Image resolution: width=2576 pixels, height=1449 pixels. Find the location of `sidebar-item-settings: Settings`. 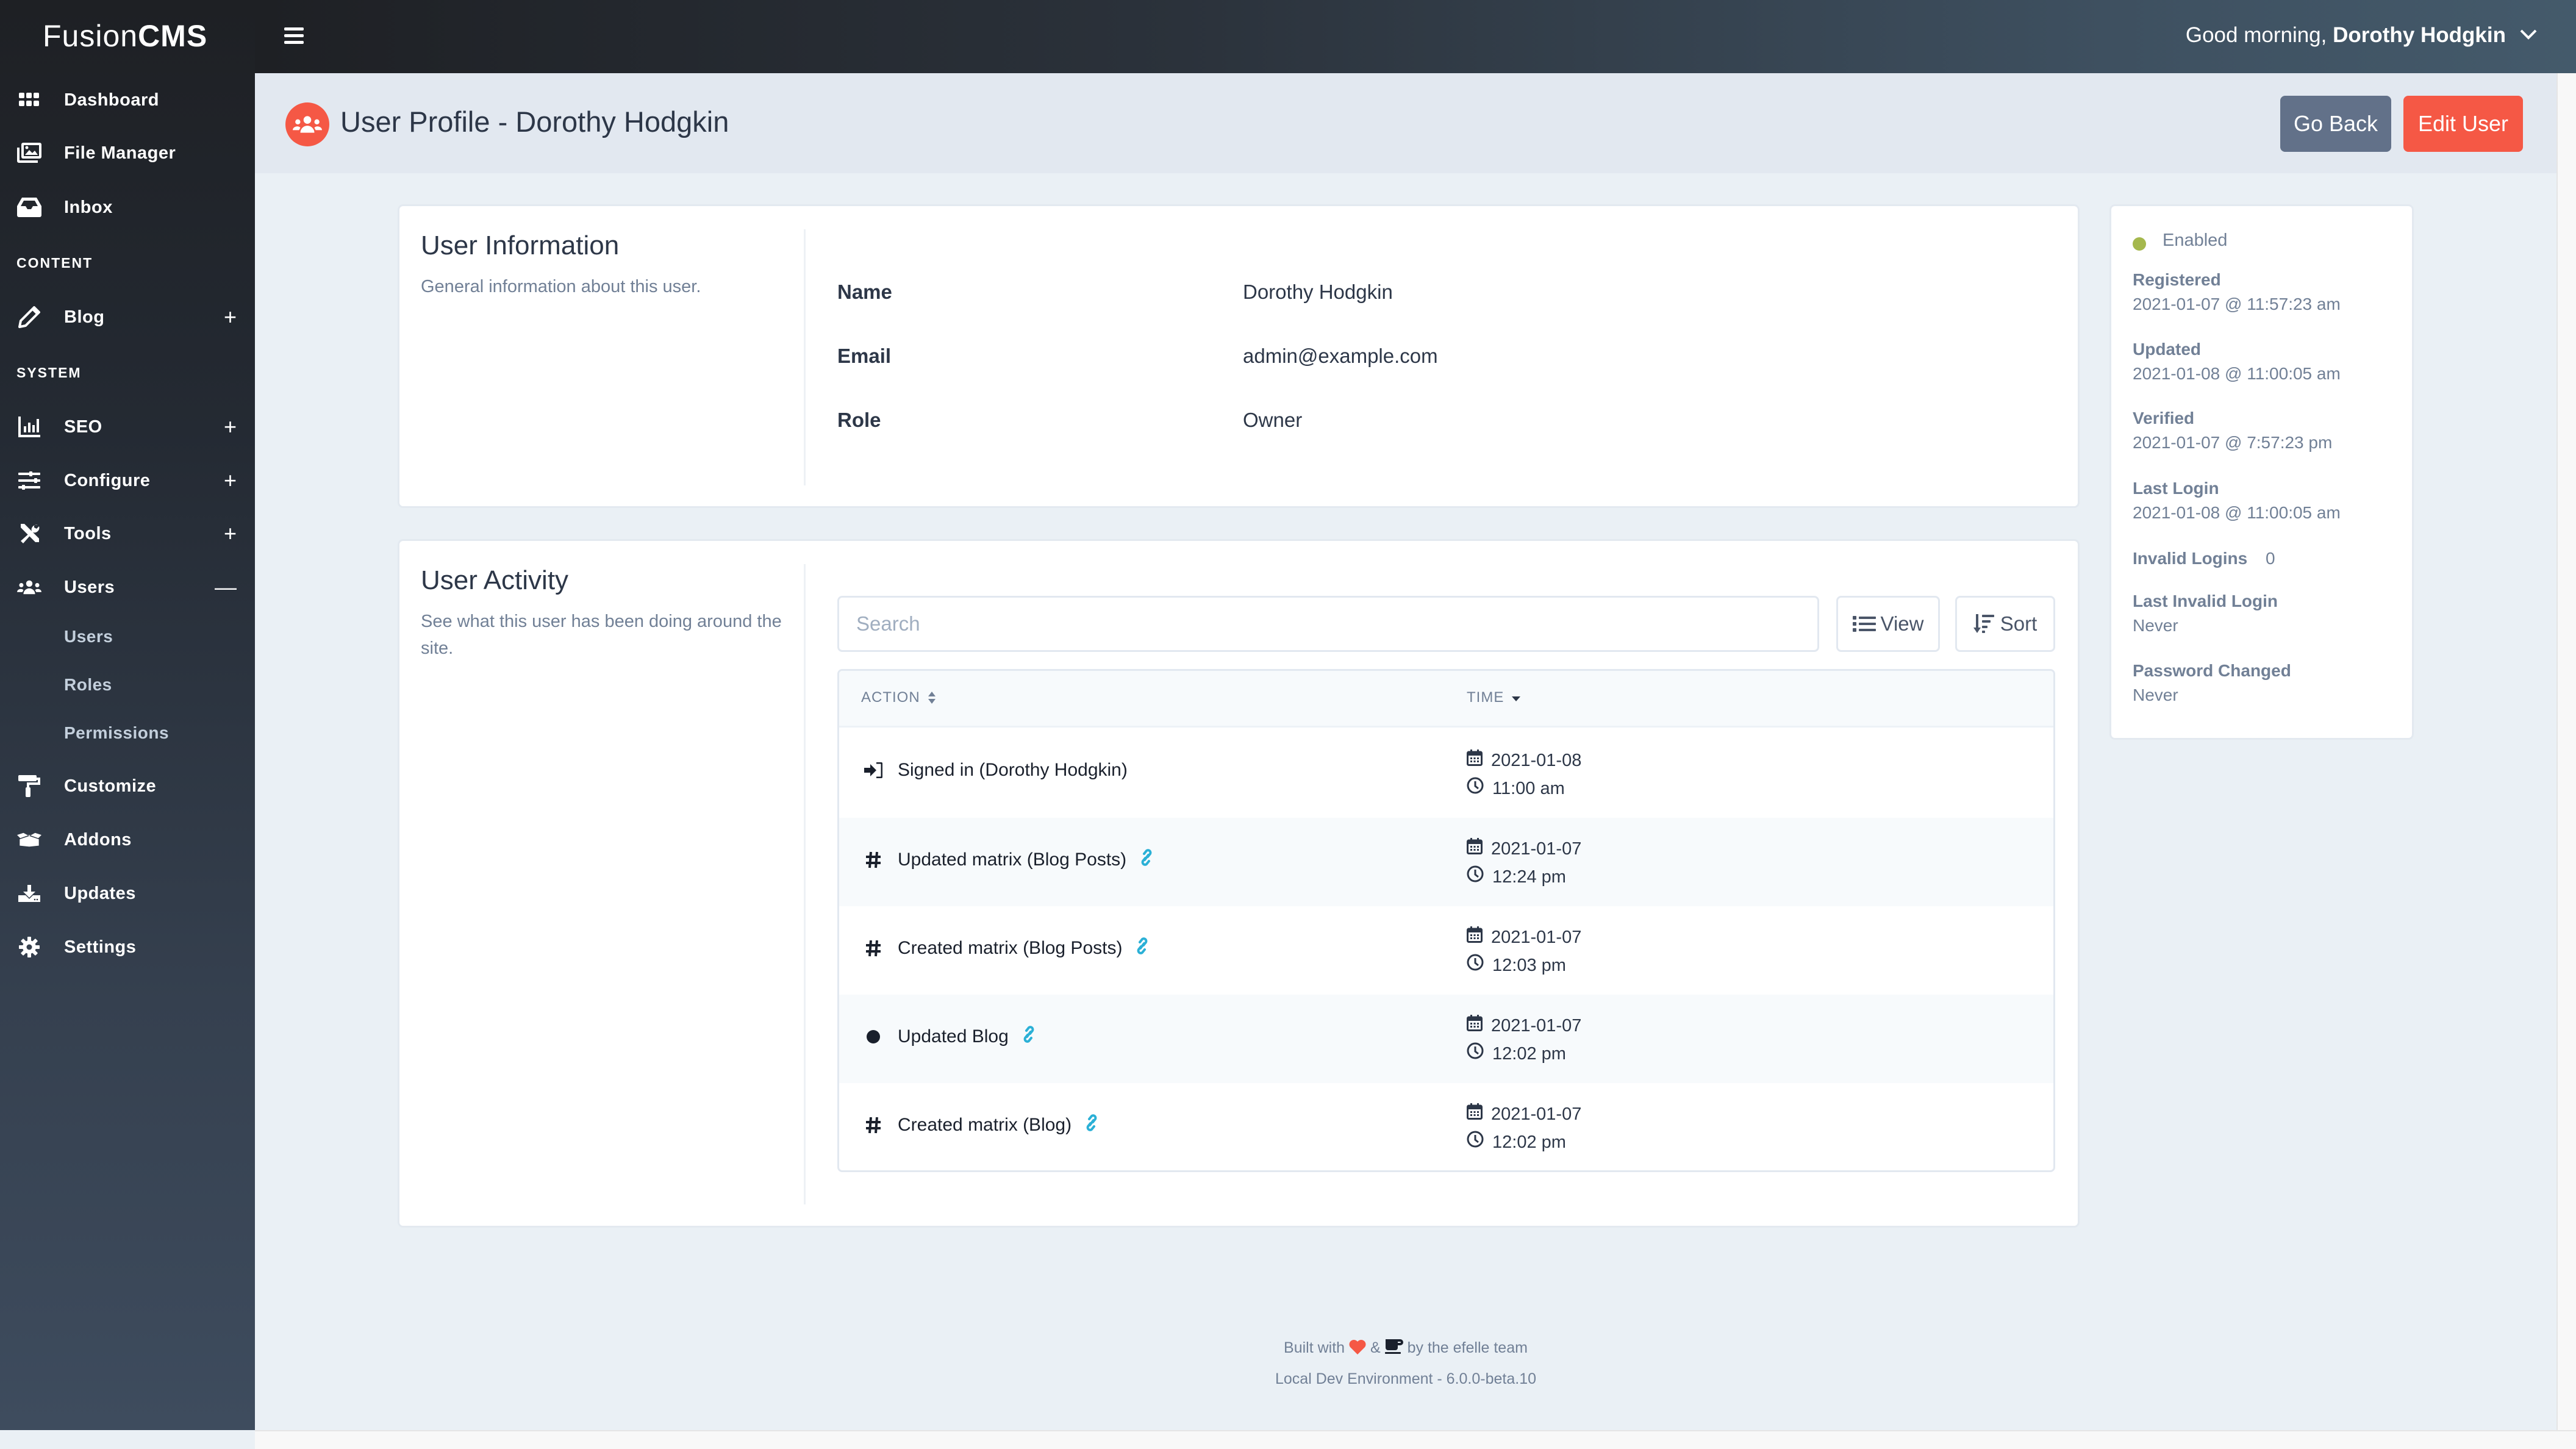

sidebar-item-settings: Settings is located at coordinates (127, 947).